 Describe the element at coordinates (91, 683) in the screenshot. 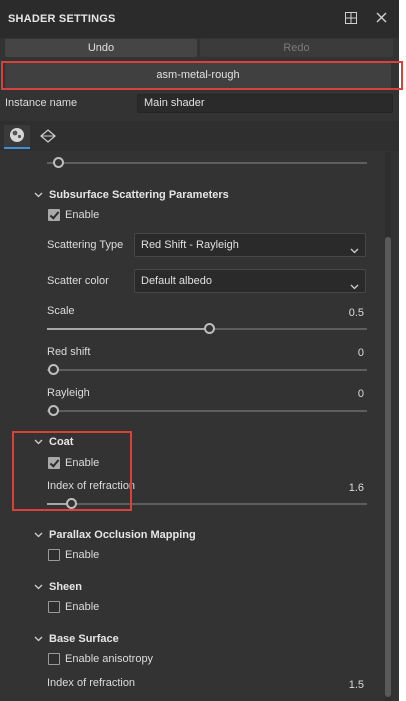

I see `base-ior-label: Index of refraction` at that location.